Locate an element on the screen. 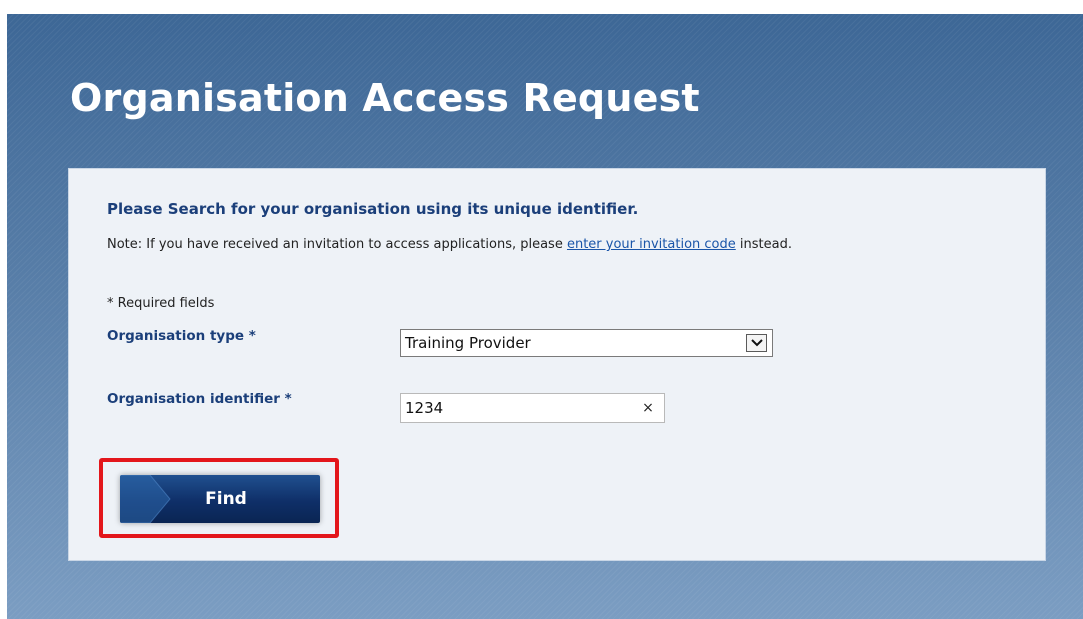 Image resolution: width=1083 pixels, height=619 pixels. organisation-type-value: Training Provider is located at coordinates (468, 343).